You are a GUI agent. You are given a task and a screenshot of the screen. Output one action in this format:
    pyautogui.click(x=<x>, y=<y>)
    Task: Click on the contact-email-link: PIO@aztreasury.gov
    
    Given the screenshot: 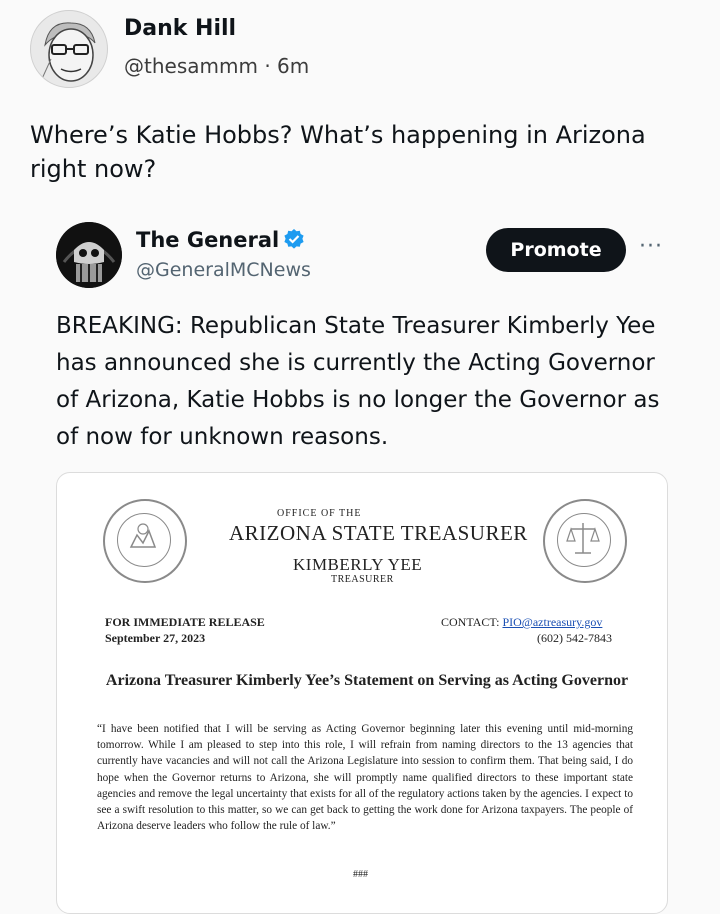 What is the action you would take?
    pyautogui.click(x=552, y=622)
    